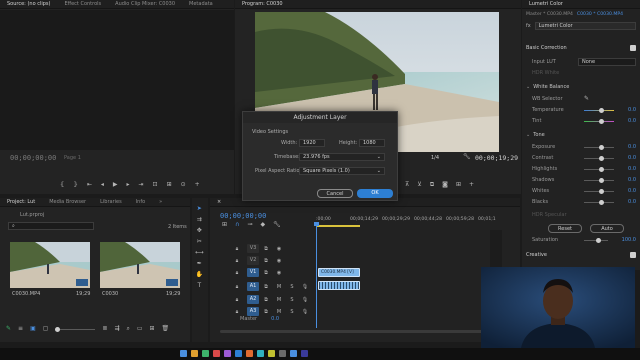 Image resolution: width=640 pixels, height=360 pixels. I want to click on a2-label: A2, so click(253, 299).